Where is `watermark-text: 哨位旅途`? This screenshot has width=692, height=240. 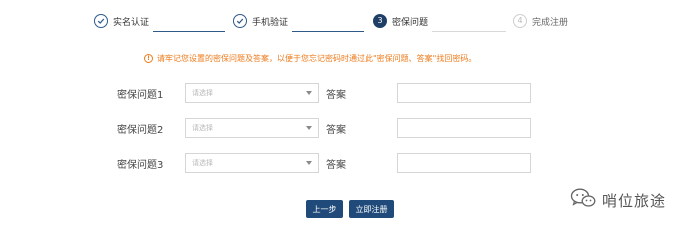 watermark-text: 哨位旅途 is located at coordinates (634, 200).